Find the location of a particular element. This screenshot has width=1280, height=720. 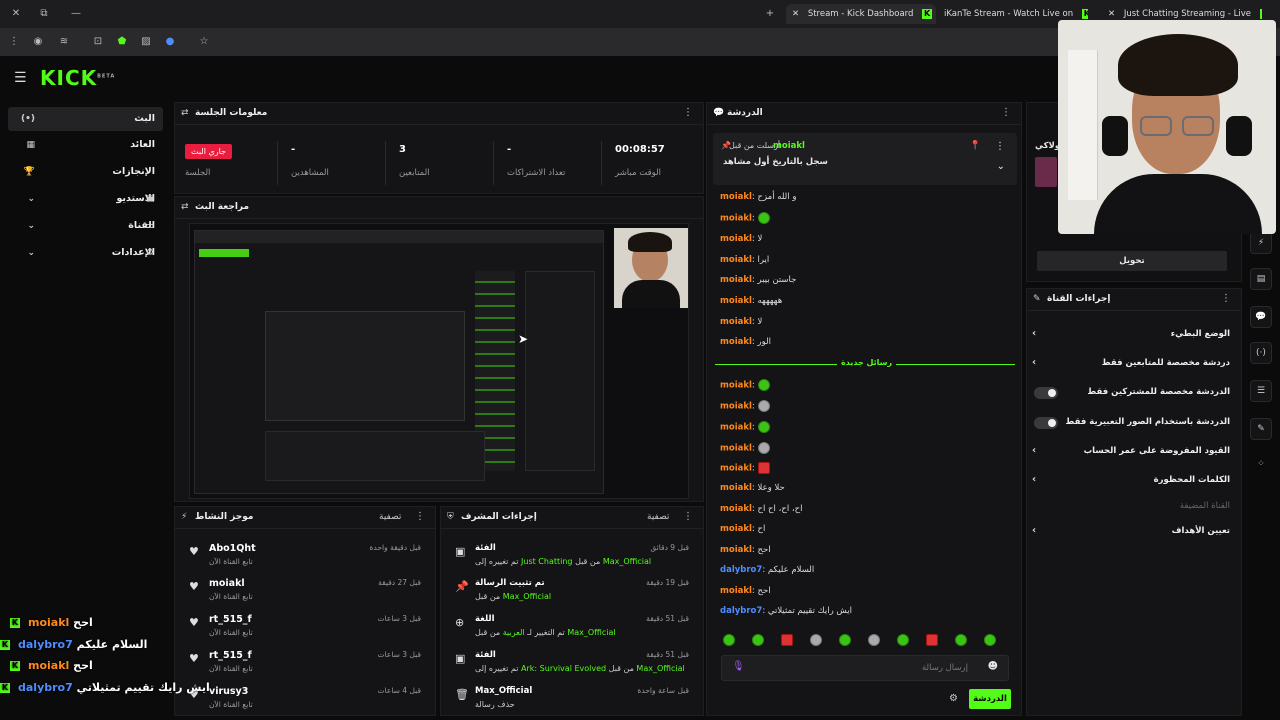

sidebar-item-revenue: العائد ▦ is located at coordinates (85, 145).